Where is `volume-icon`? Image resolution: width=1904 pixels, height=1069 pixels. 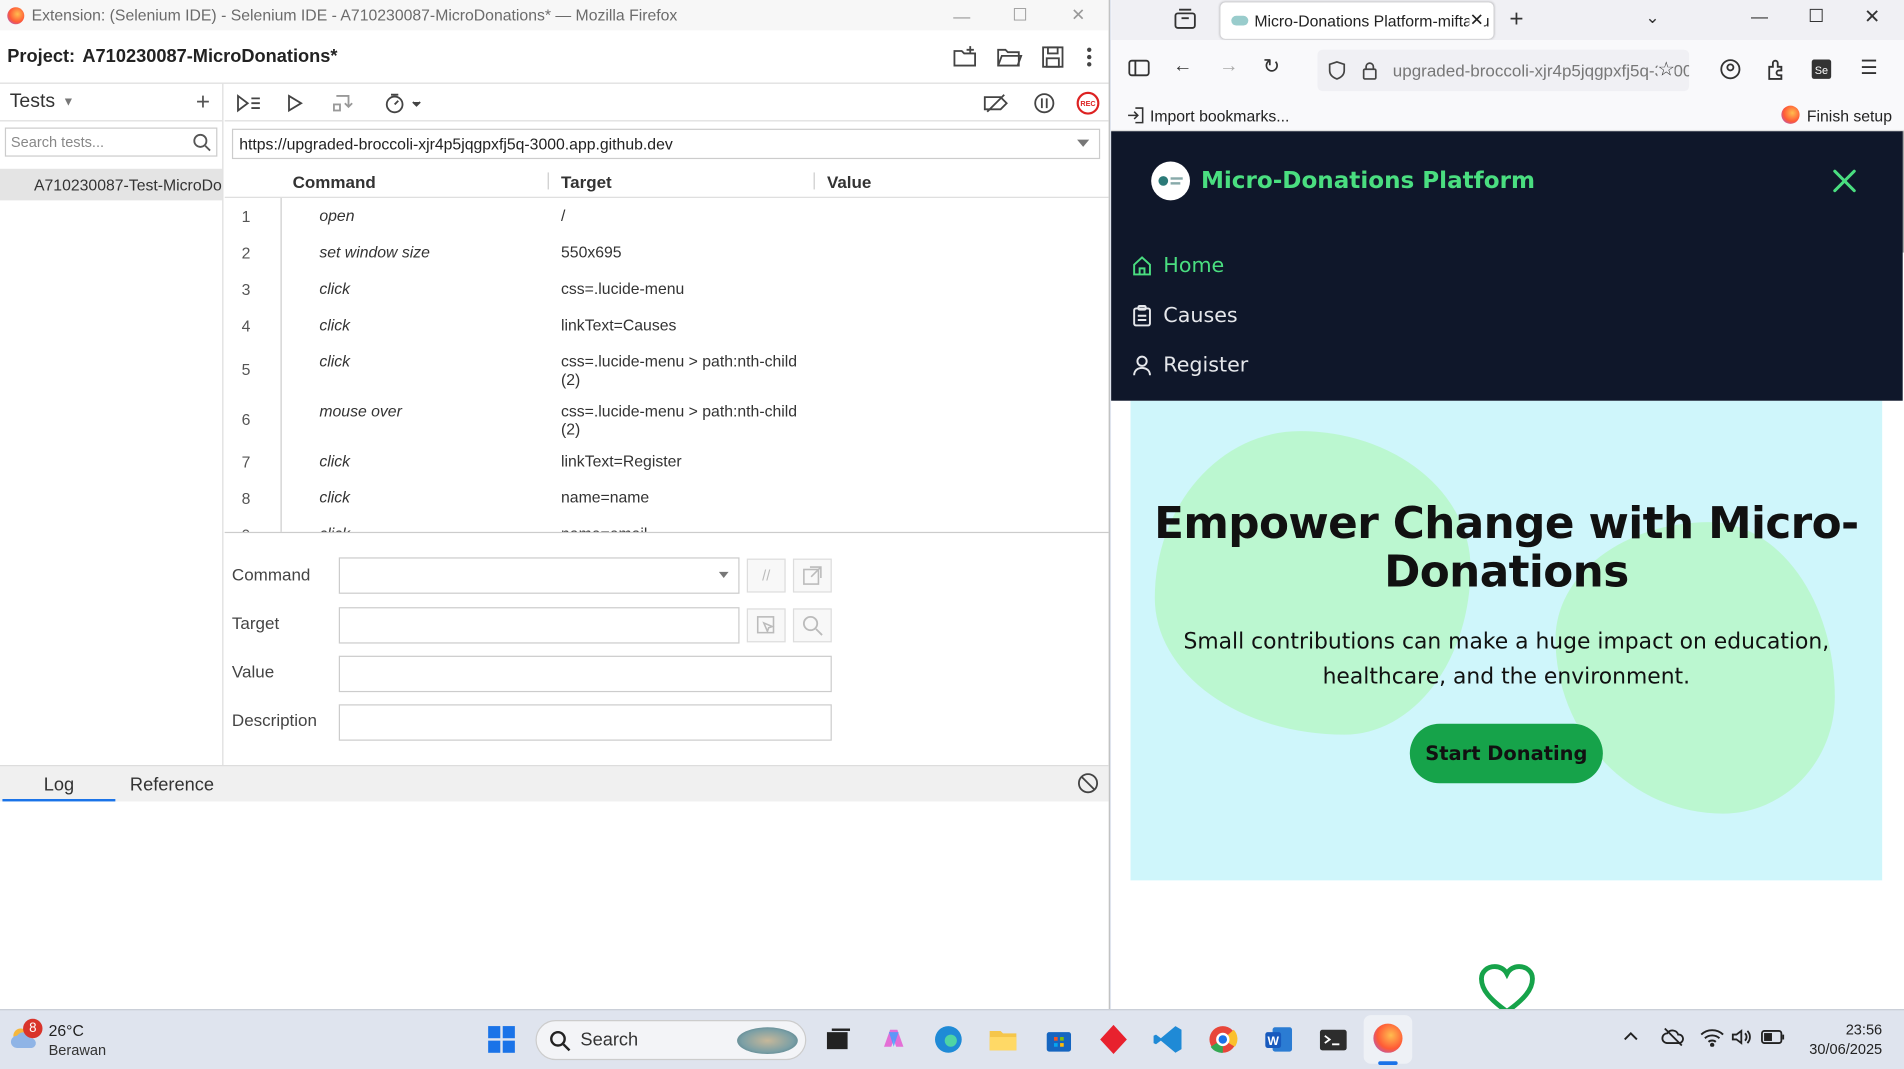 volume-icon is located at coordinates (1741, 1036).